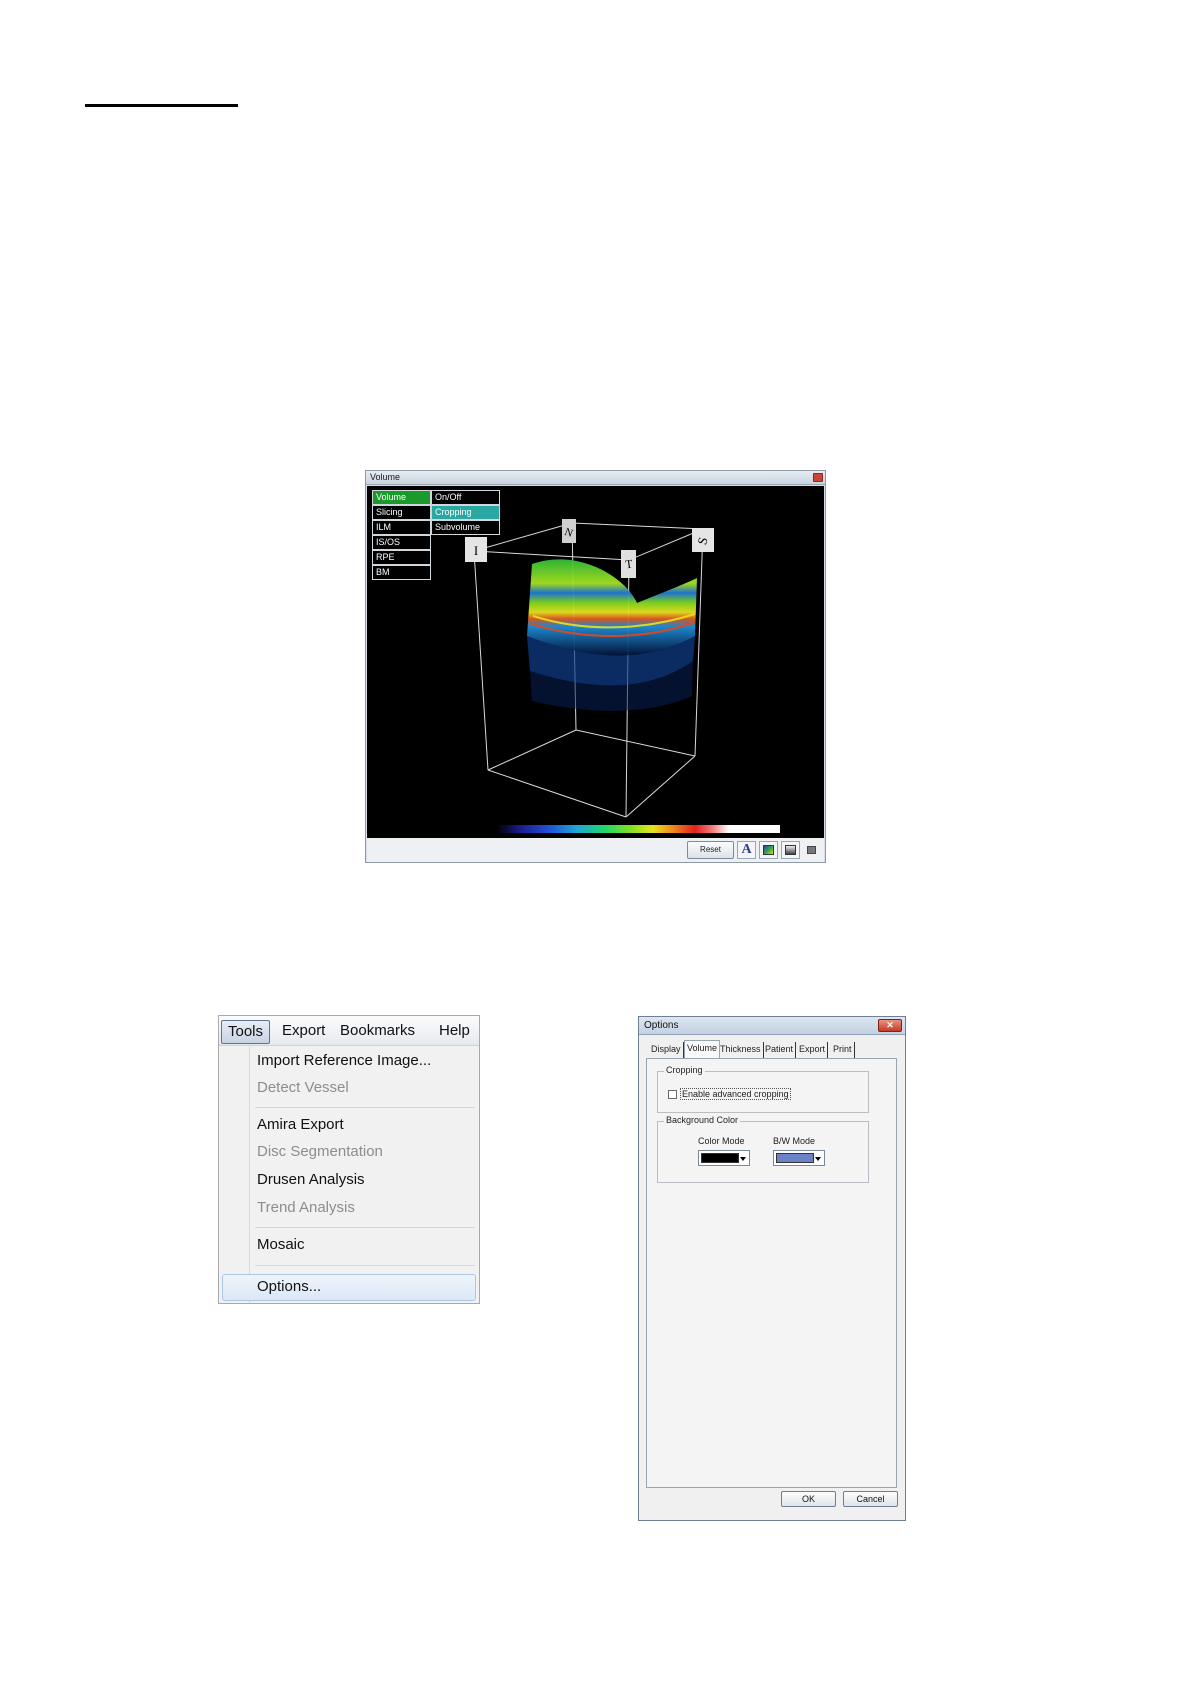  I want to click on cropping-group: Cropping Enable advanced cropping, so click(763, 1089).